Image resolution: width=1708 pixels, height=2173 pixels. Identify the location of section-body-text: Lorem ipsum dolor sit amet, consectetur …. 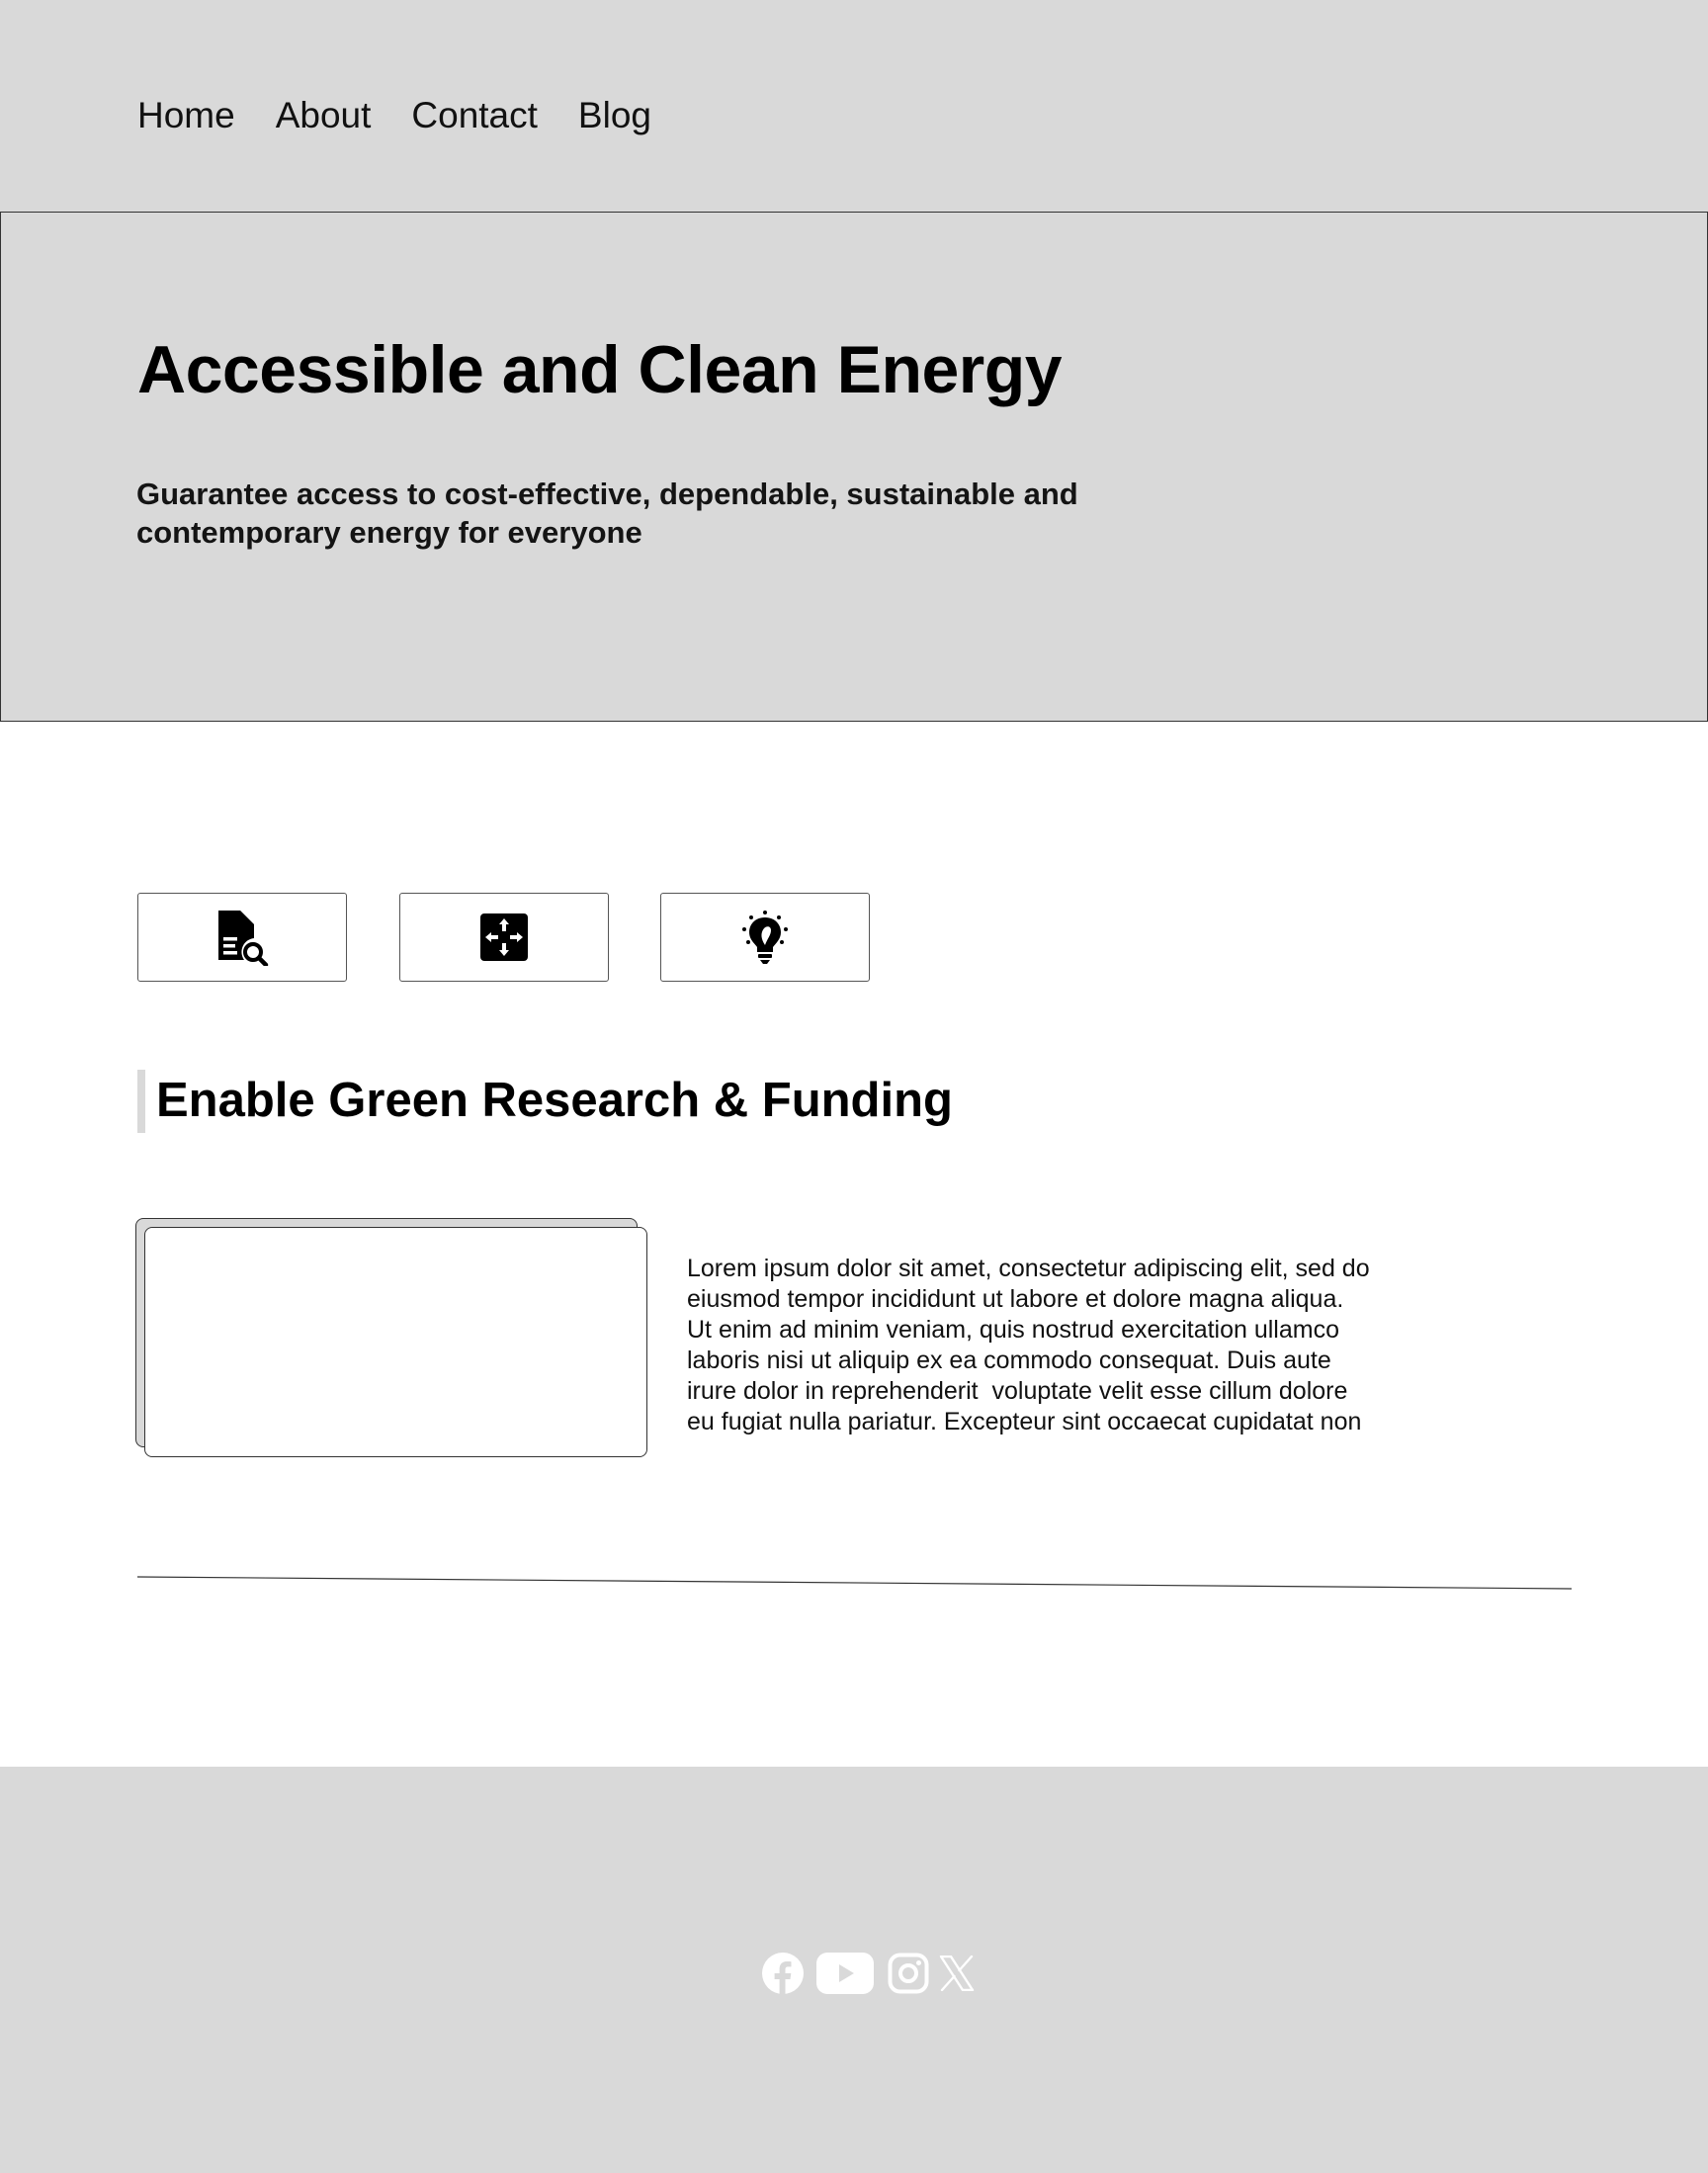
(1082, 1346).